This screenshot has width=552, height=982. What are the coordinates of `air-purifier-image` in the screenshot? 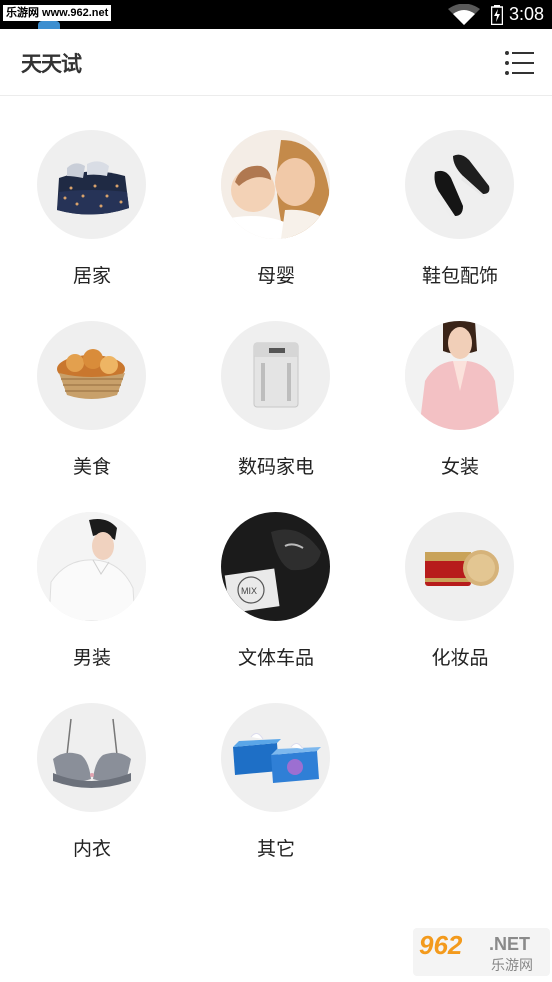 It's located at (275, 375).